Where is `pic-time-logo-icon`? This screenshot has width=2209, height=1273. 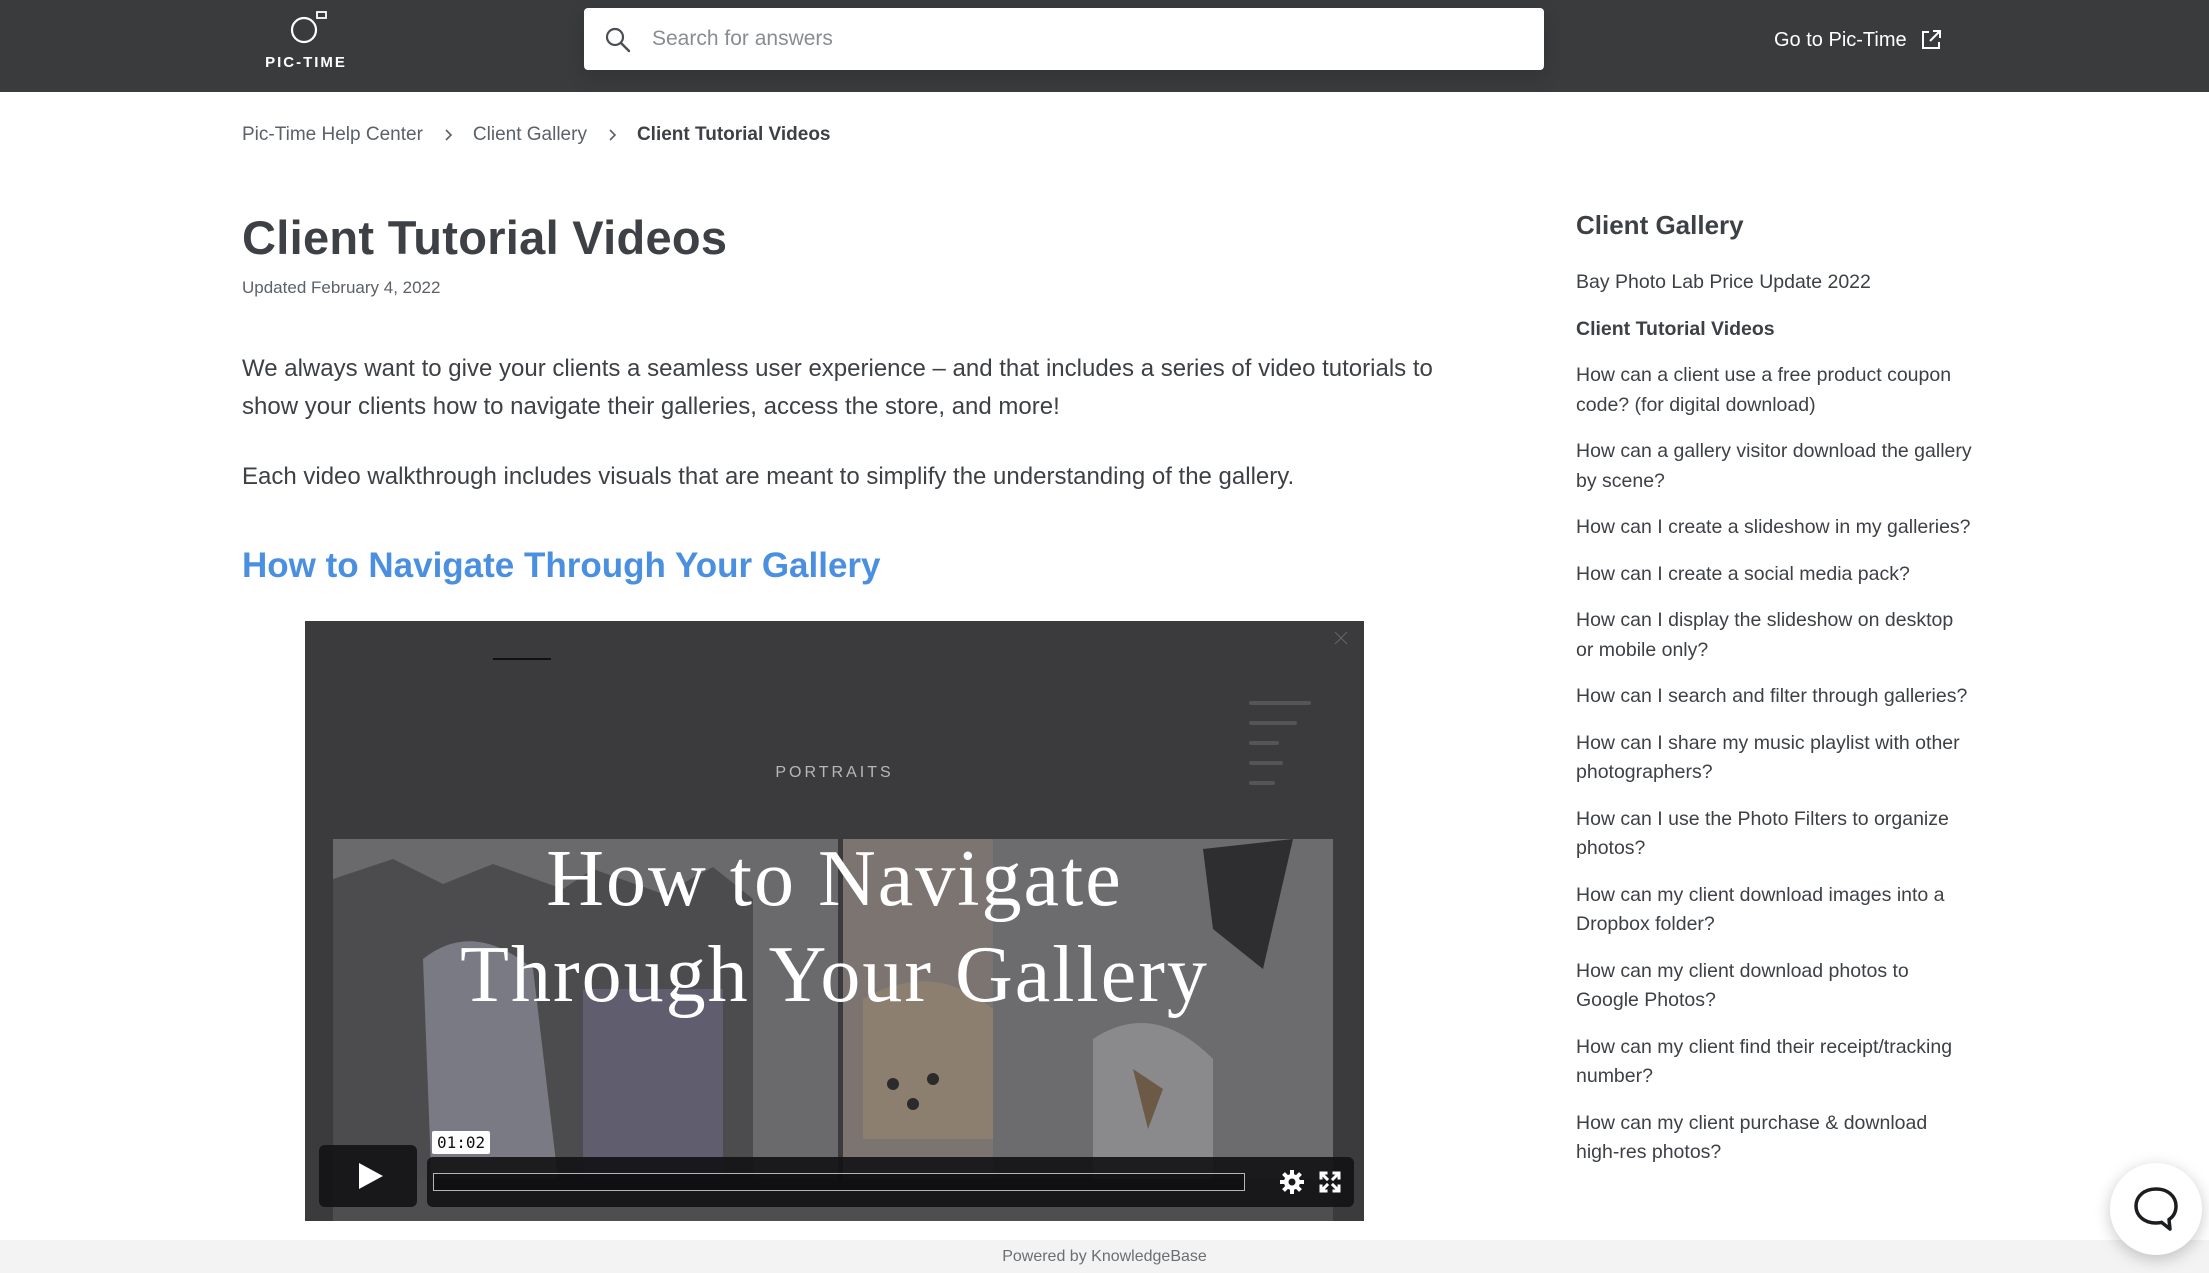
pic-time-logo-icon is located at coordinates (308, 27).